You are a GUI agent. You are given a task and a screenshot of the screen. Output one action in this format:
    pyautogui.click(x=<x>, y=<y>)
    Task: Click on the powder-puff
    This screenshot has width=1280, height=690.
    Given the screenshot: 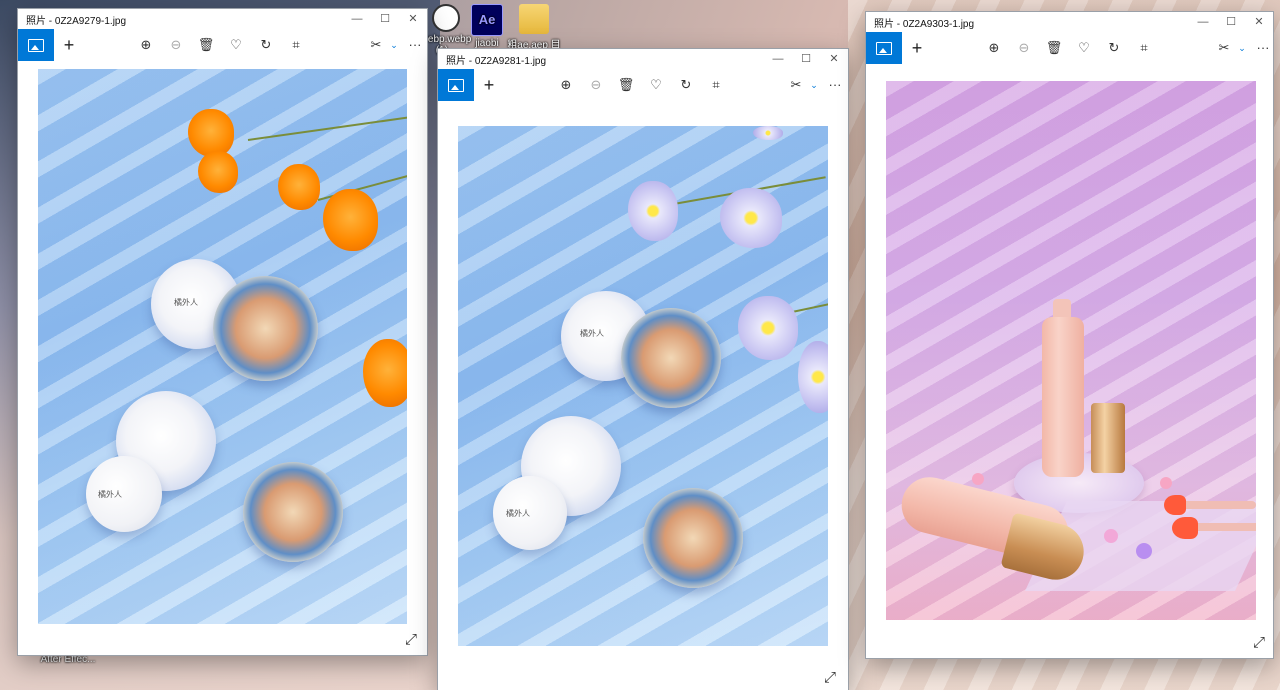 What is the action you would take?
    pyautogui.click(x=530, y=513)
    